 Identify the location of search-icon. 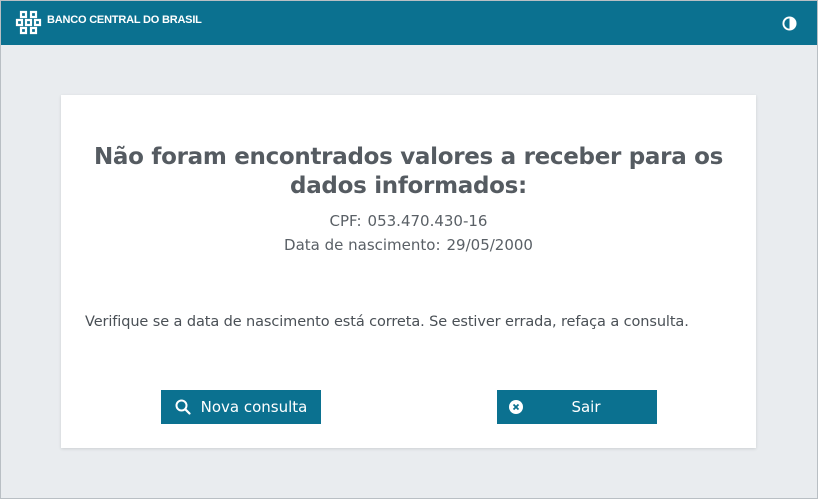
(183, 407).